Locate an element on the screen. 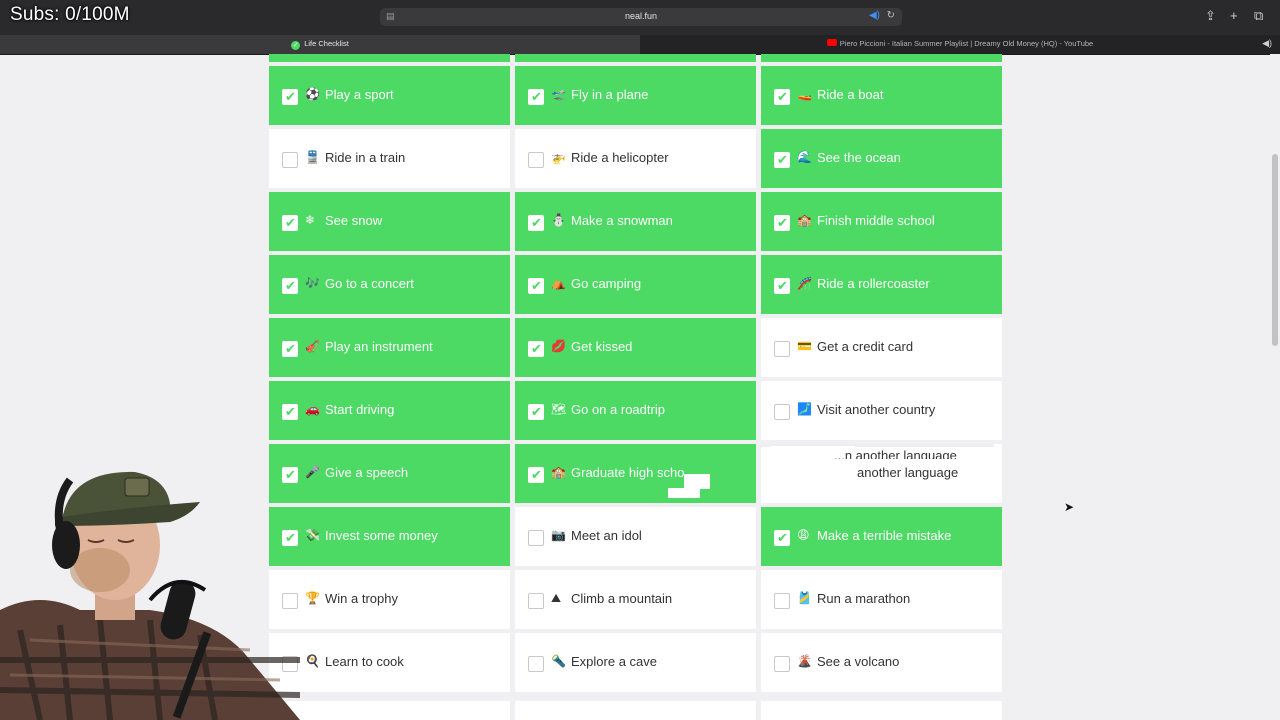 This screenshot has height=720, width=1280. checklist-item-get-a-credit-card: 💳 Get a credit card is located at coordinates (881, 347).